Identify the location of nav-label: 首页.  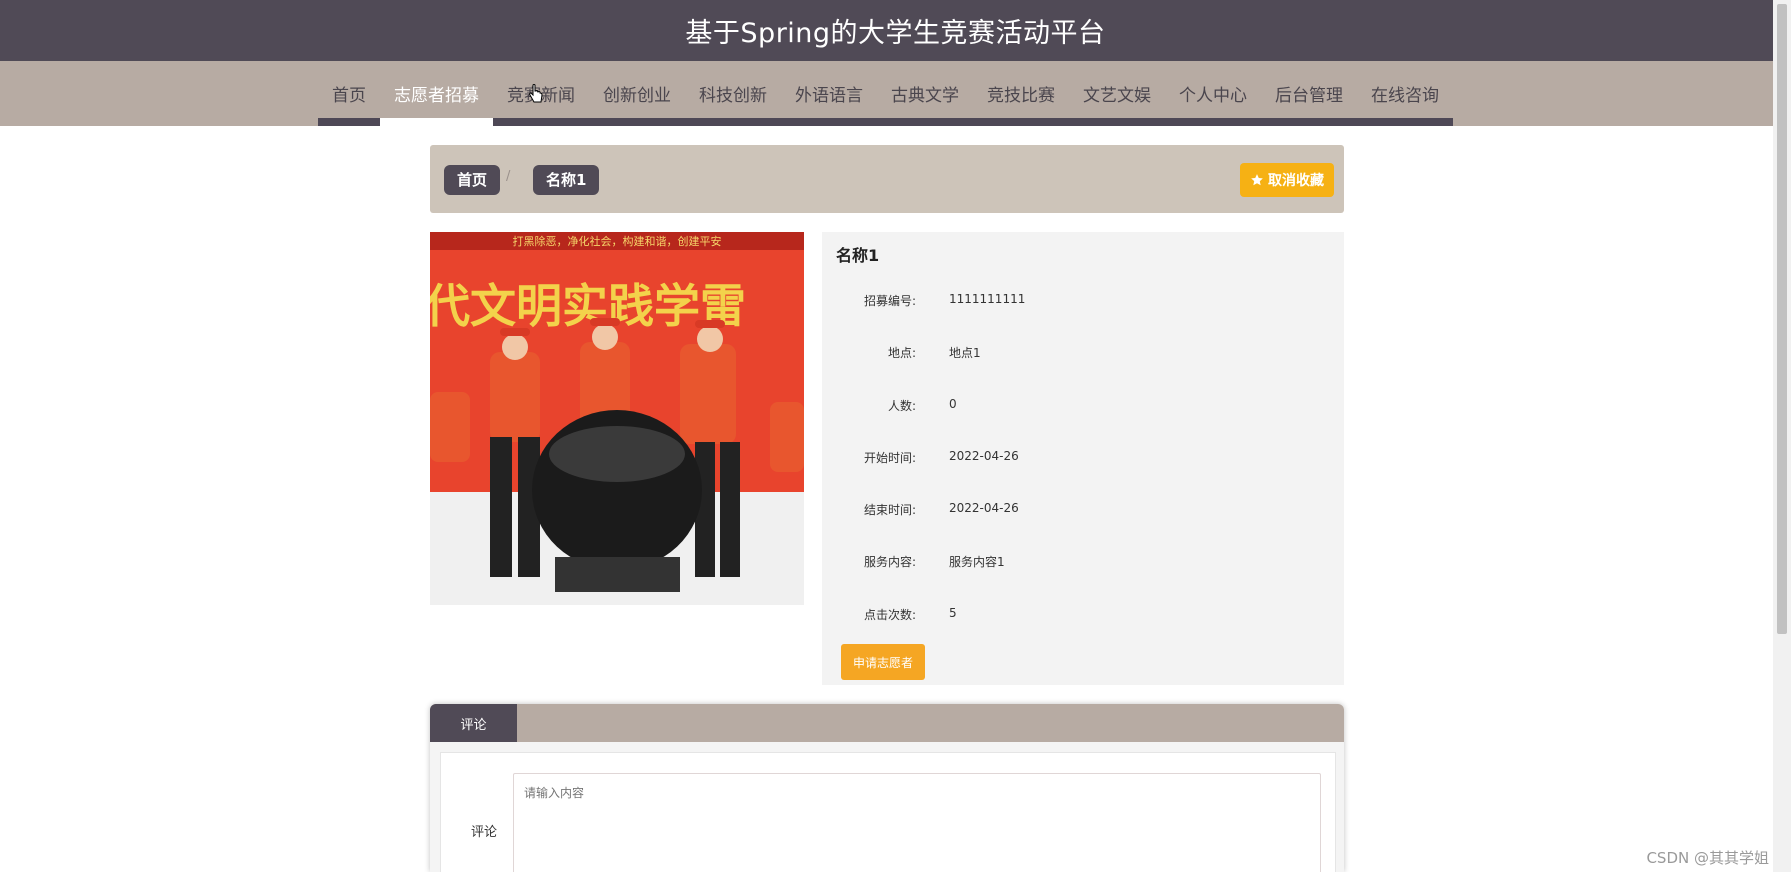
(349, 96).